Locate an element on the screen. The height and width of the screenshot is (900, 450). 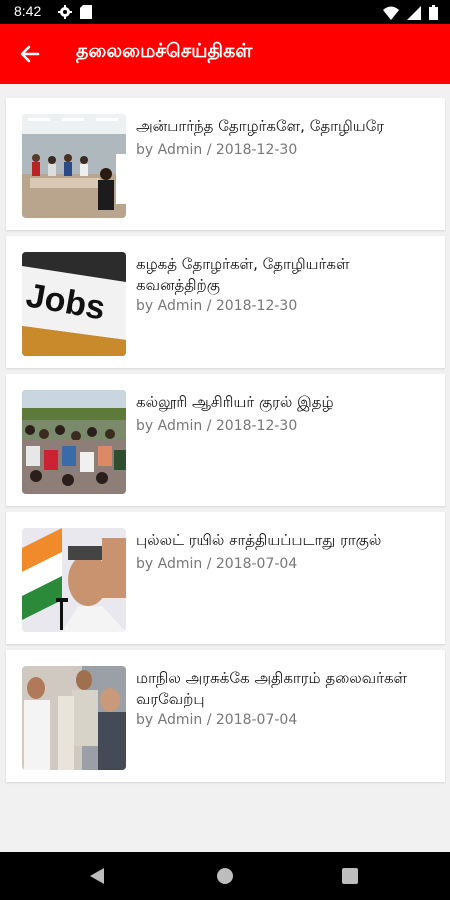
nav-home-icon is located at coordinates (225, 876).